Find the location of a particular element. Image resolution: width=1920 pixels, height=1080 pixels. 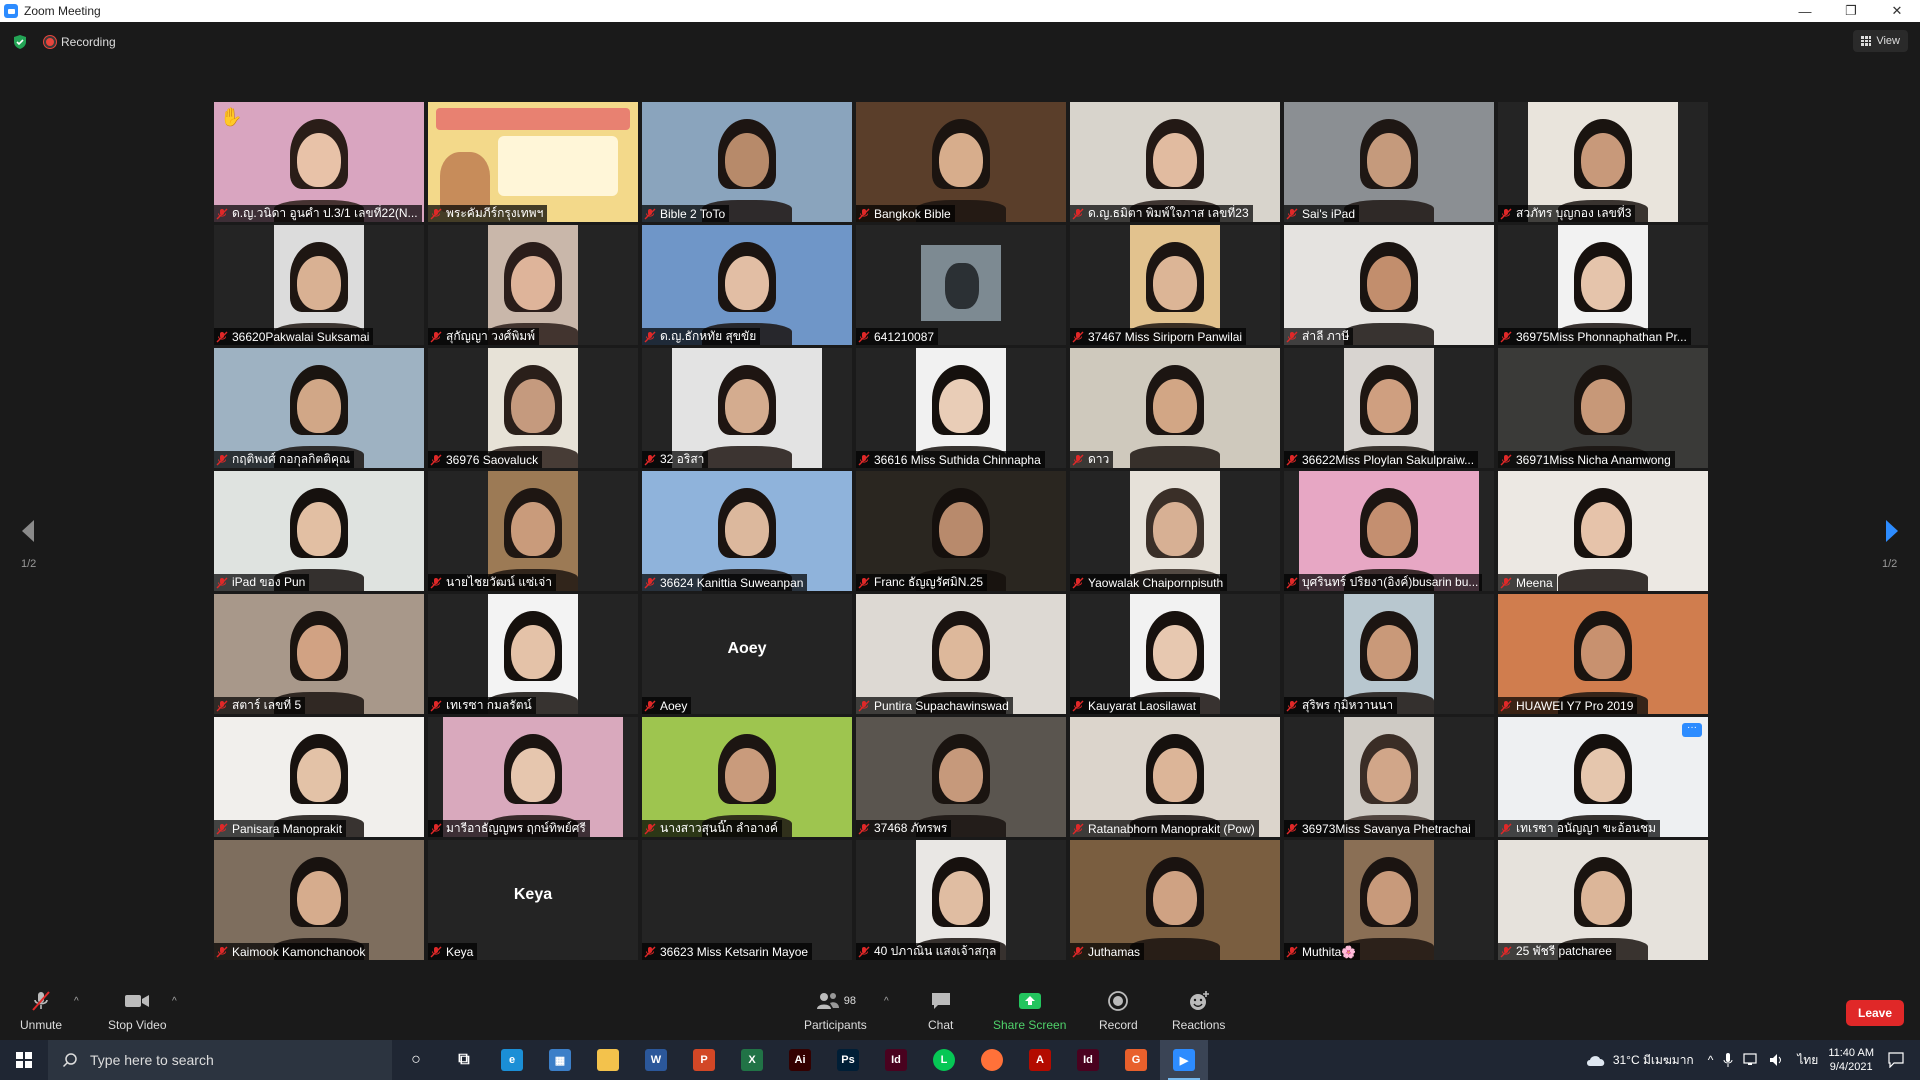

participant-tile: Panisara Manoprakit is located at coordinates (319, 777).